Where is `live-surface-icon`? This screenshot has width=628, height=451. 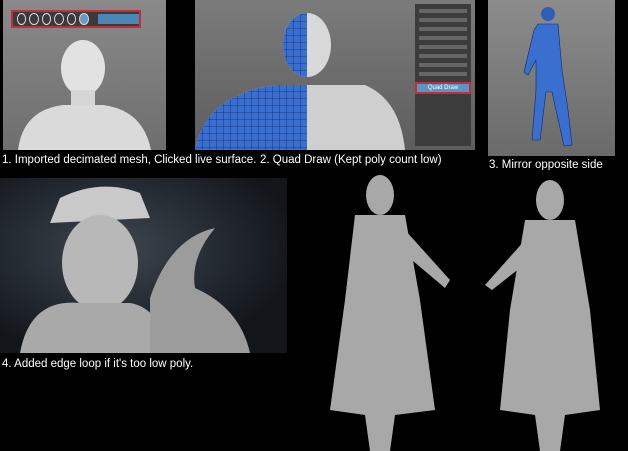
live-surface-icon is located at coordinates (84, 19).